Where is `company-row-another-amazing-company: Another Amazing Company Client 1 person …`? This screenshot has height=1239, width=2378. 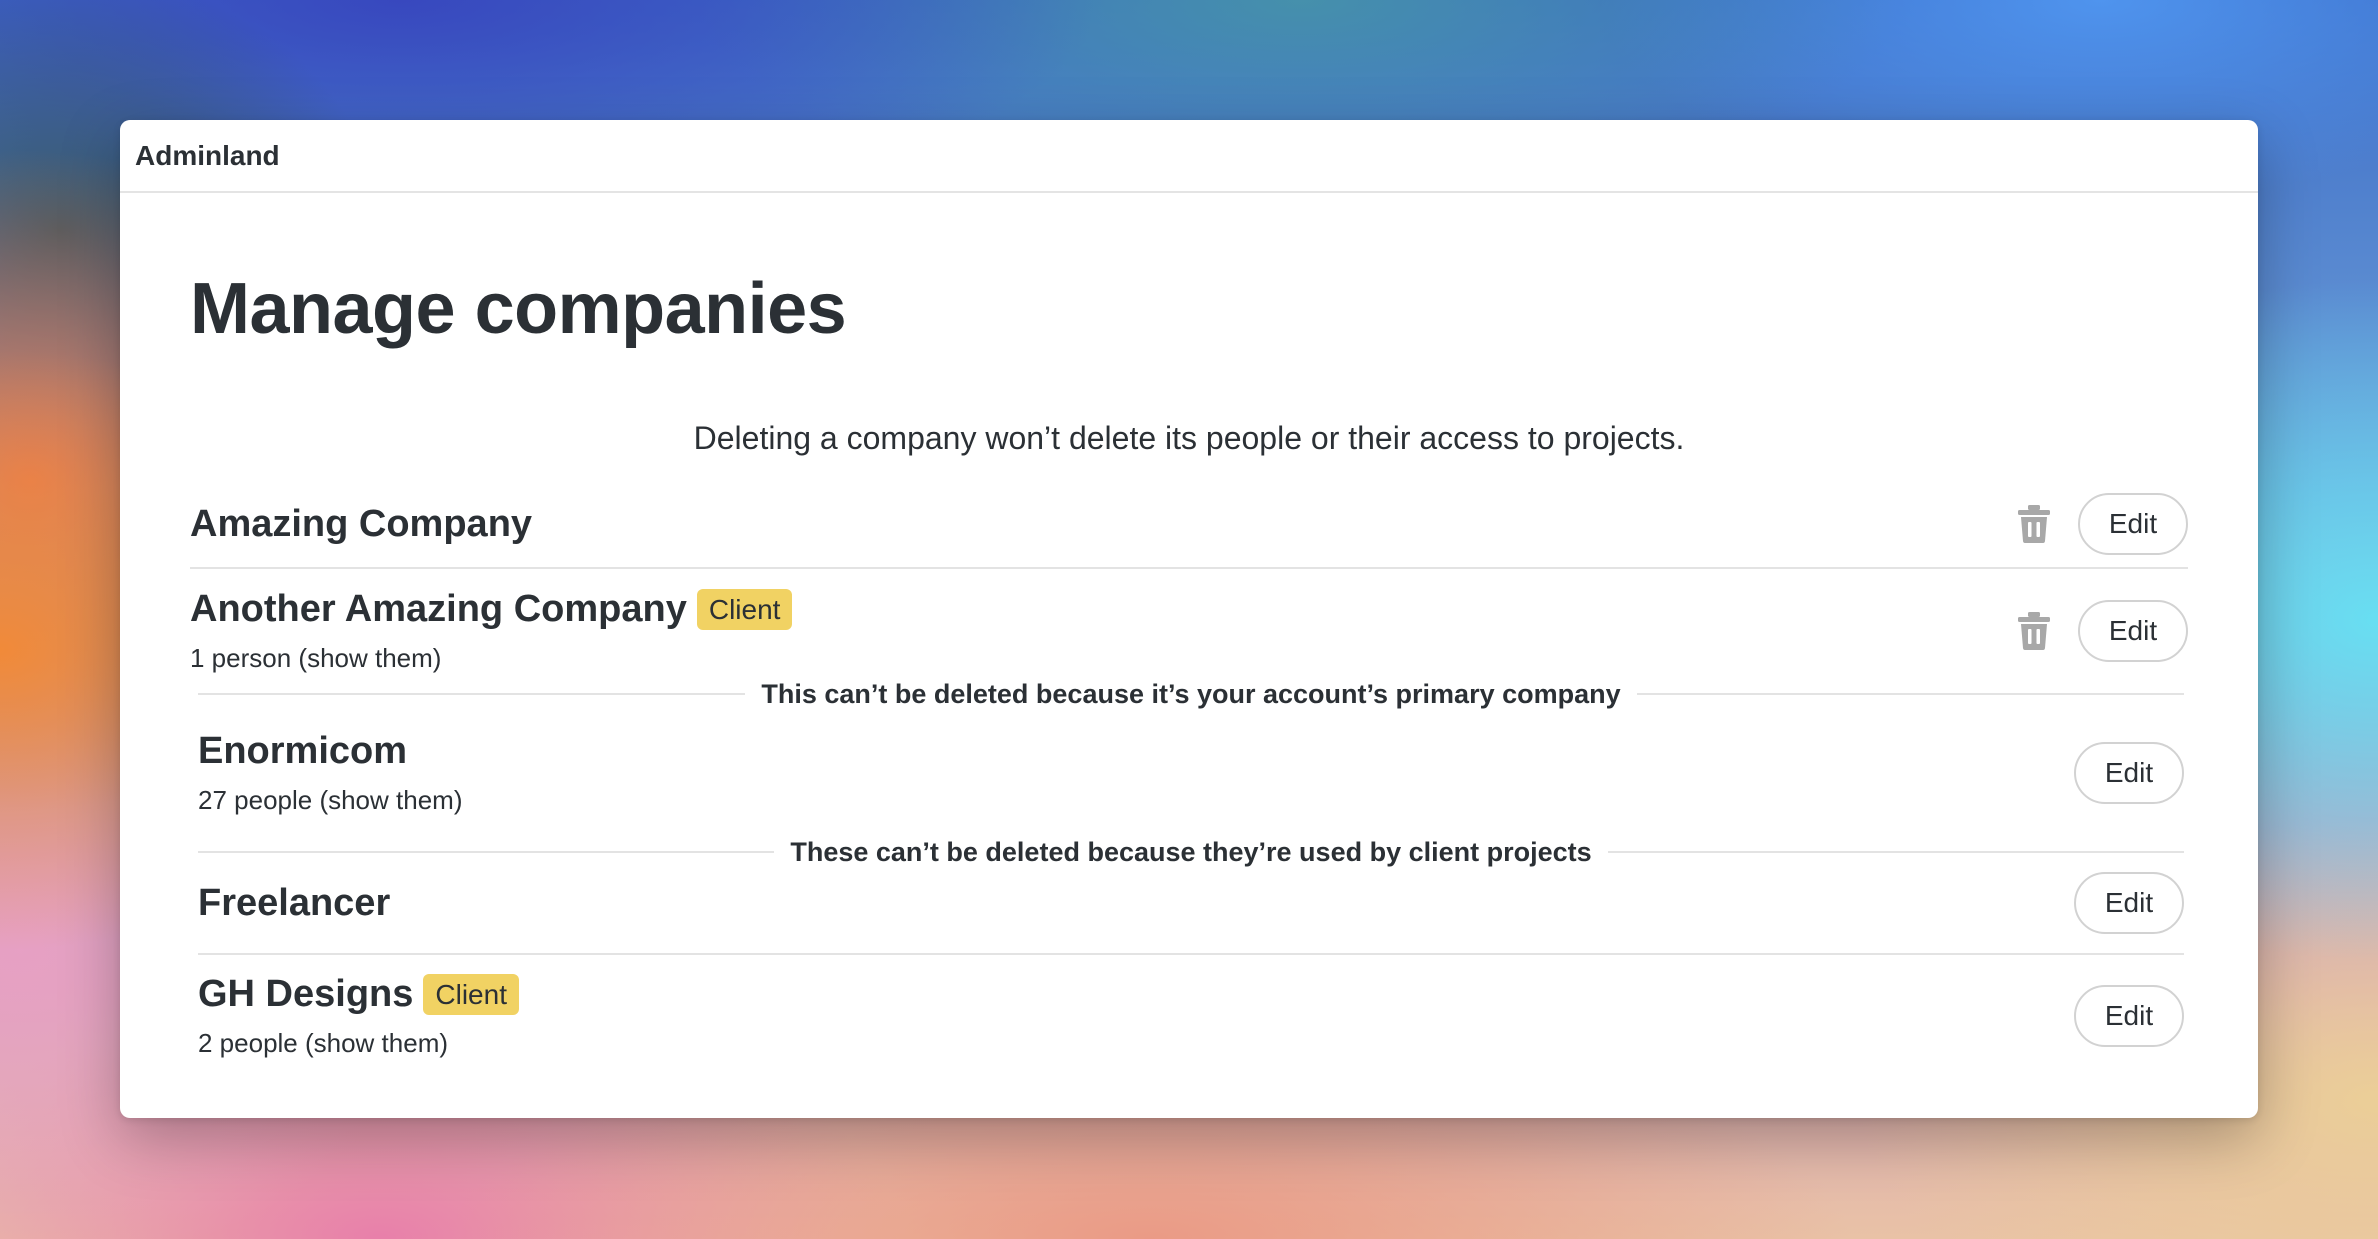
company-row-another-amazing-company: Another Amazing Company Client 1 person … is located at coordinates (1189, 631).